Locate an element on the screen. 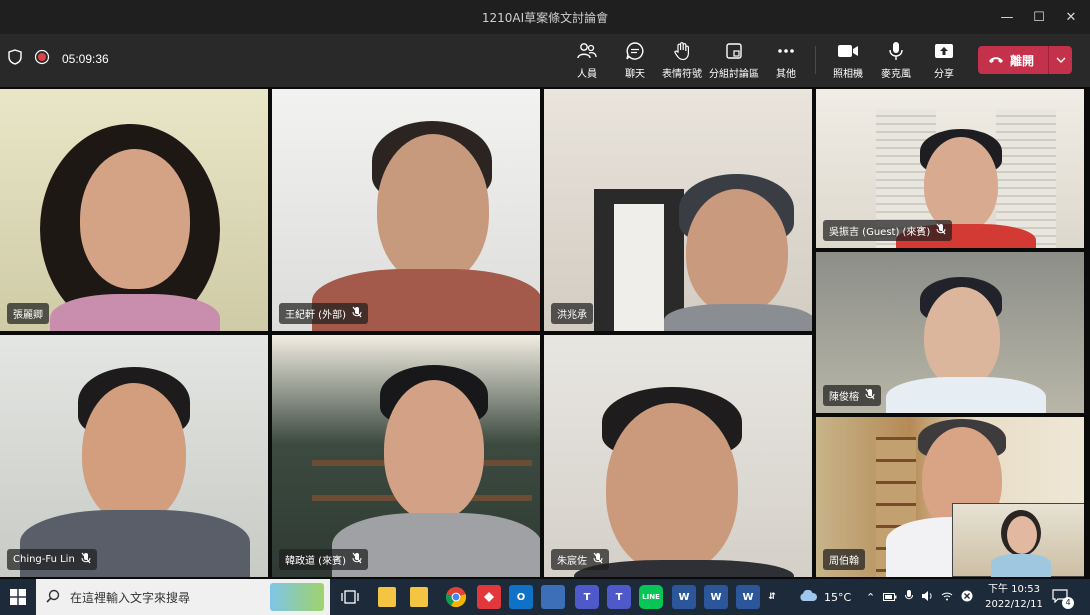 The image size is (1090, 615). people-button: 人員 is located at coordinates (587, 61).